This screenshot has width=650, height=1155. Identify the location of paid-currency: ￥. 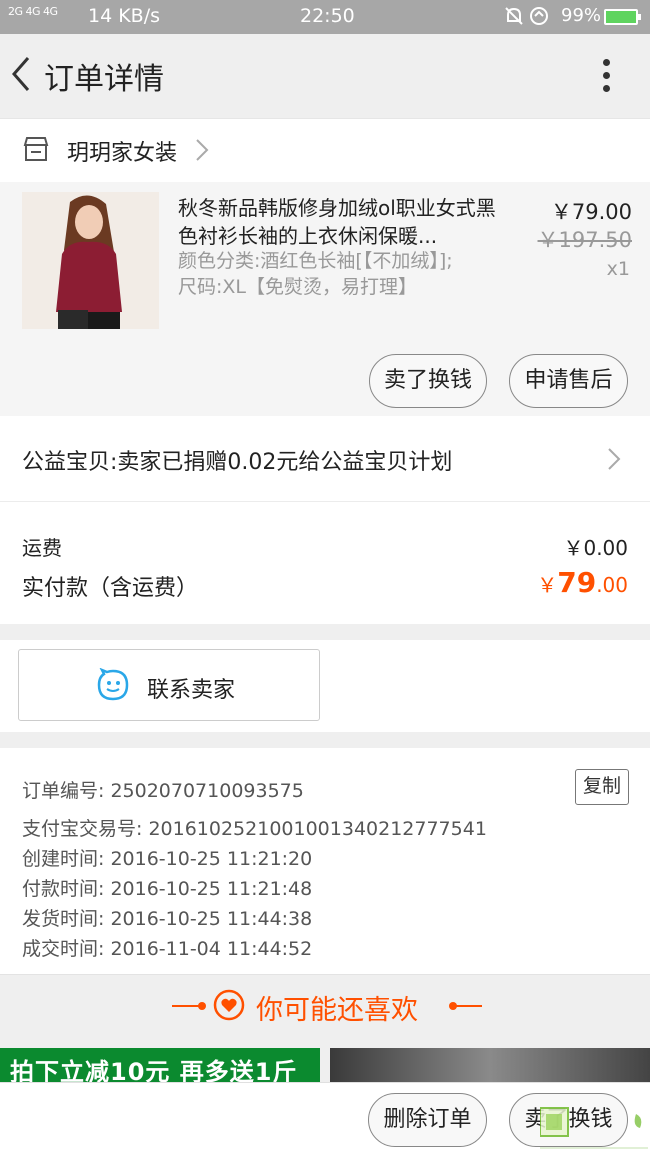
(547, 585).